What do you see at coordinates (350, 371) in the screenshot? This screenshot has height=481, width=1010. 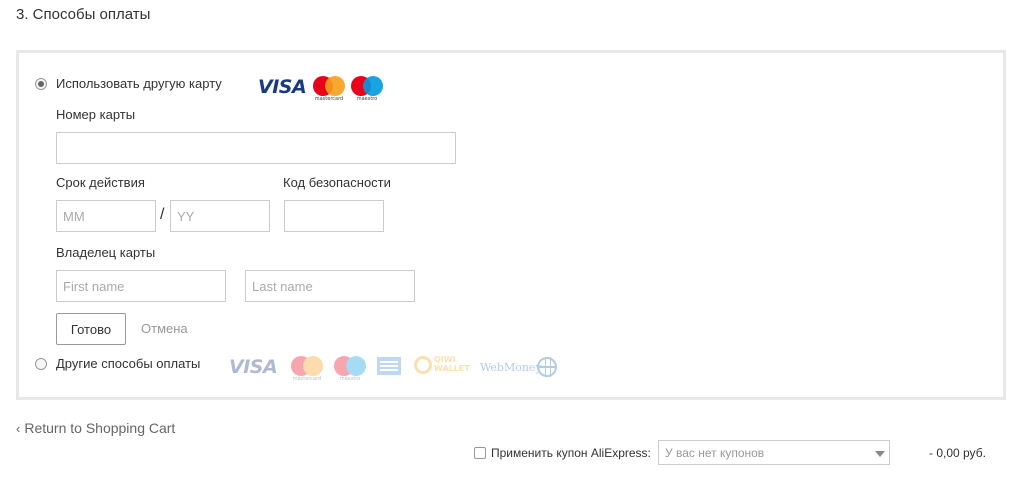 I see `maestro-logo-faded: maestro` at bounding box center [350, 371].